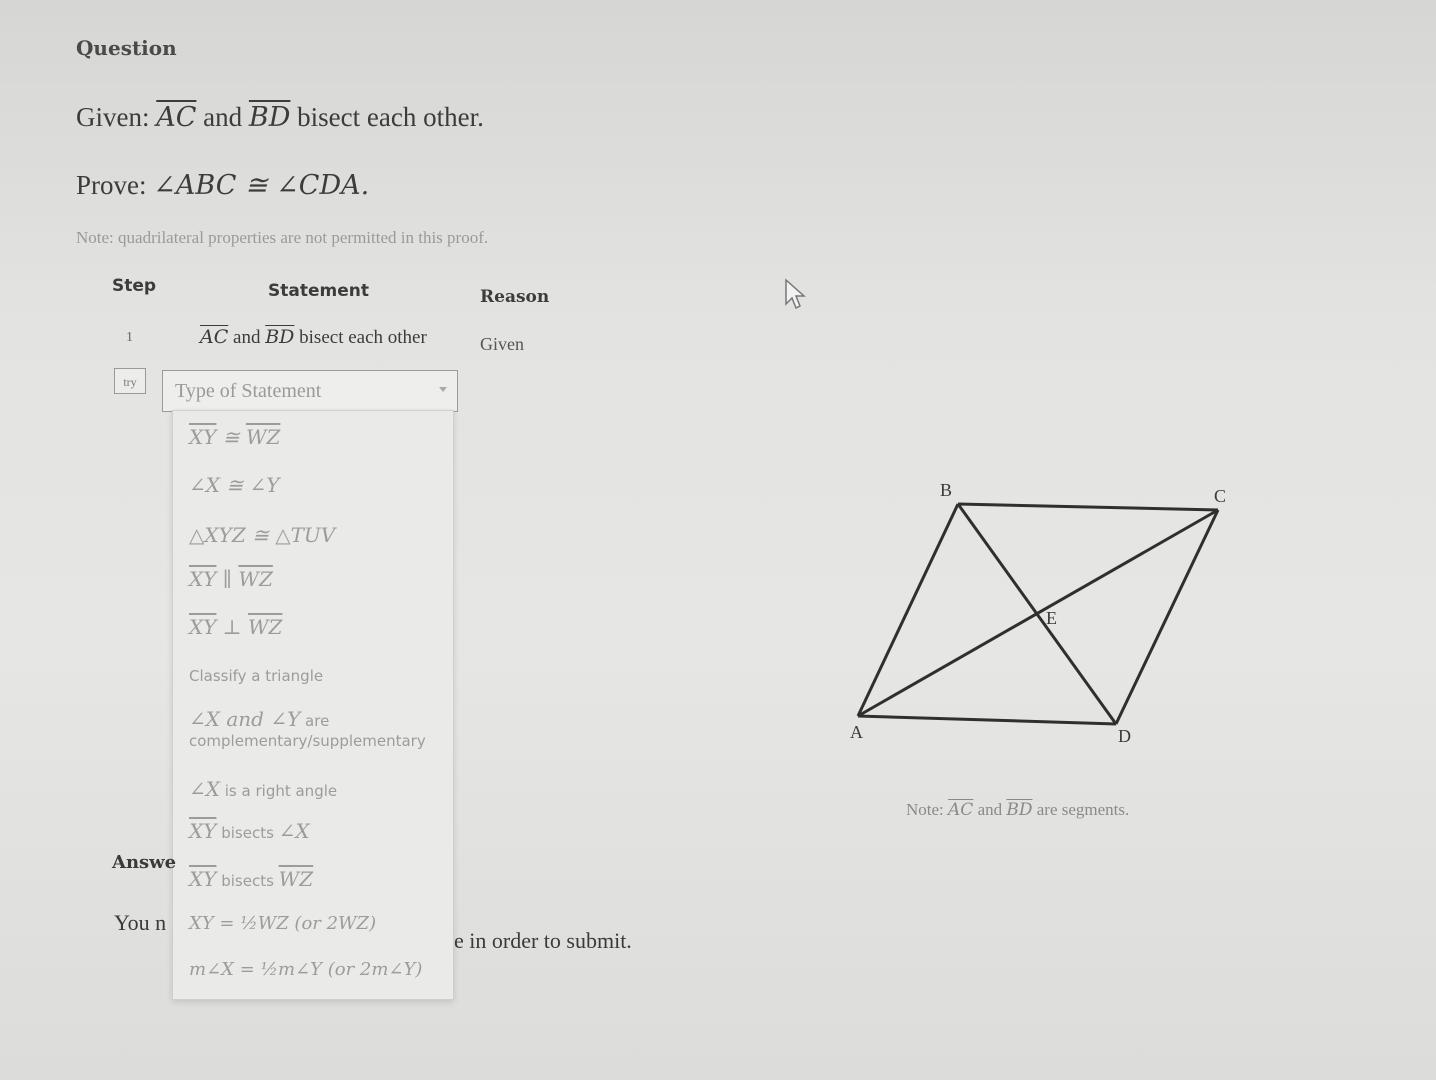 Image resolution: width=1436 pixels, height=1080 pixels. What do you see at coordinates (144, 862) in the screenshot?
I see `answer-label: Answe` at bounding box center [144, 862].